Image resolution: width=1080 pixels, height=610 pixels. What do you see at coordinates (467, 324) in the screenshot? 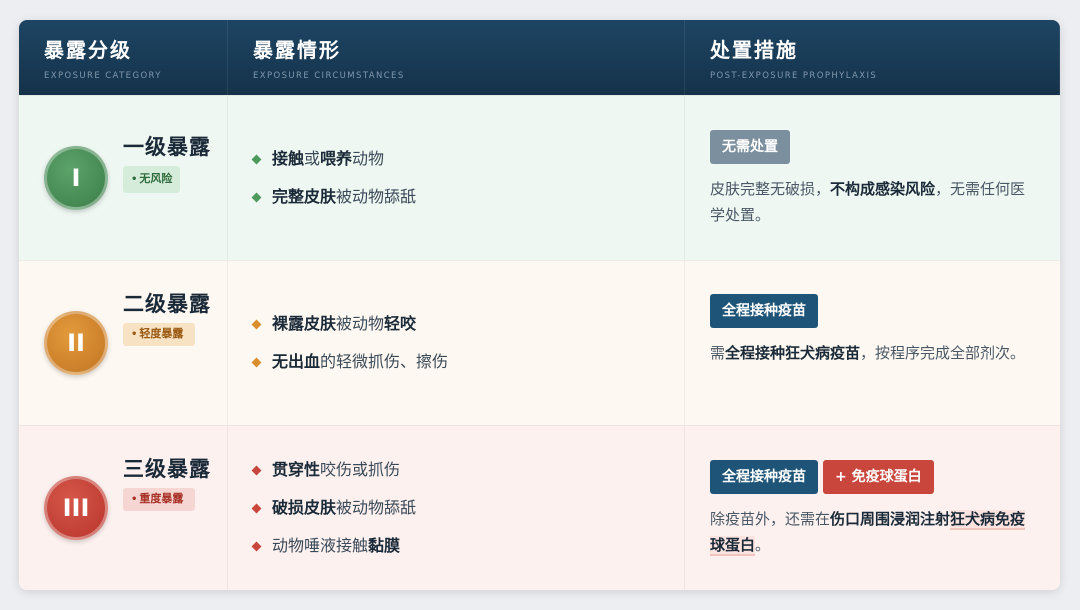
I see `circumstance-item: 裸露皮肤被动物轻咬` at bounding box center [467, 324].